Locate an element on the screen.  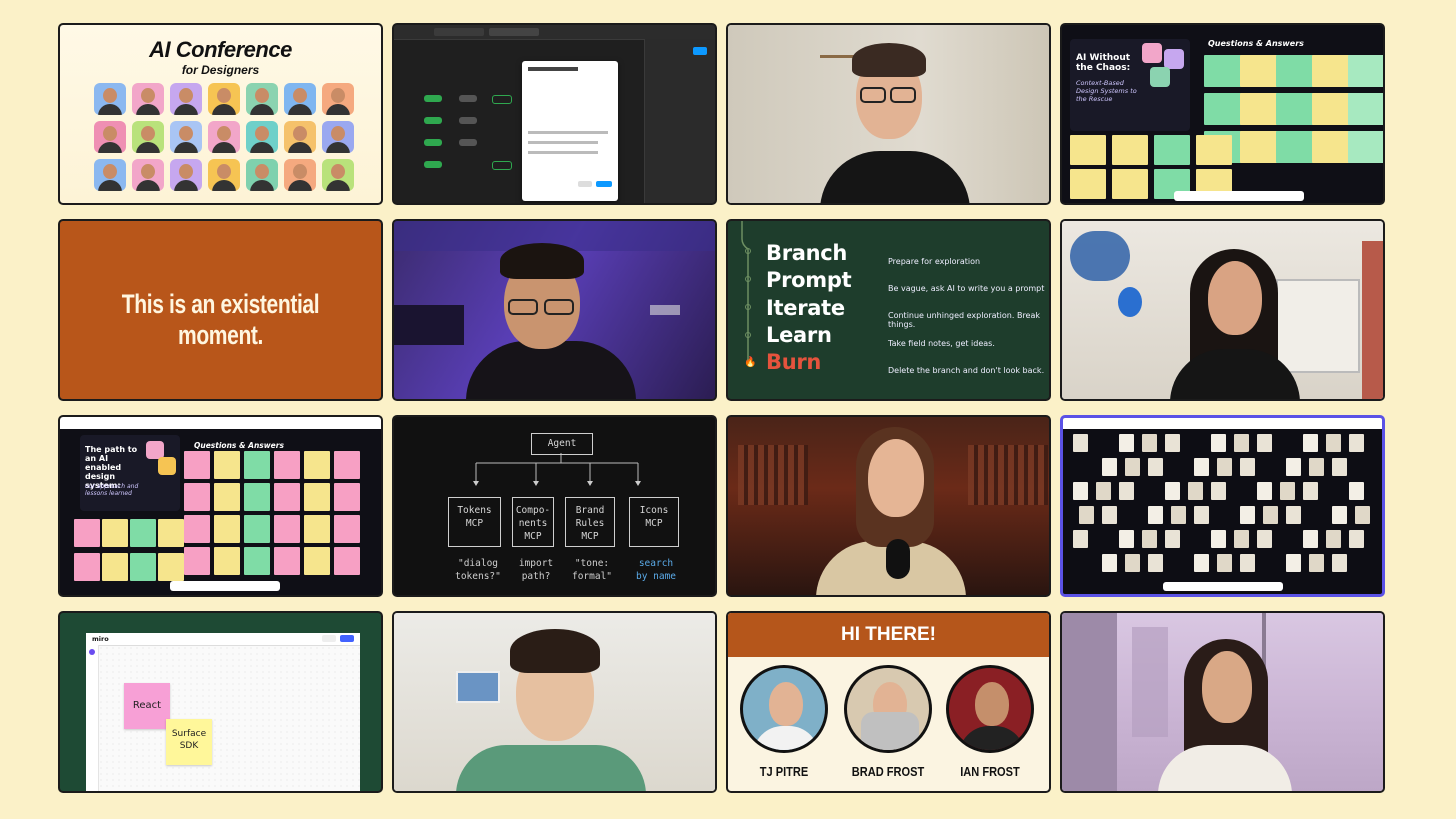
tile-participant-window is located at coordinates (1222, 702).